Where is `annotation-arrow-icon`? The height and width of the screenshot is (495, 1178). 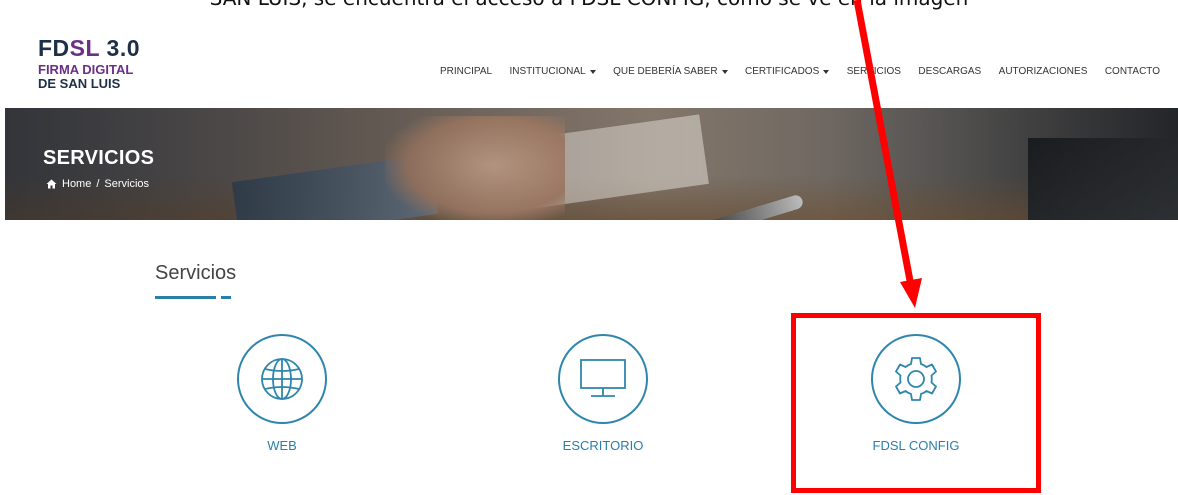
annotation-arrow-icon is located at coordinates (887, 154).